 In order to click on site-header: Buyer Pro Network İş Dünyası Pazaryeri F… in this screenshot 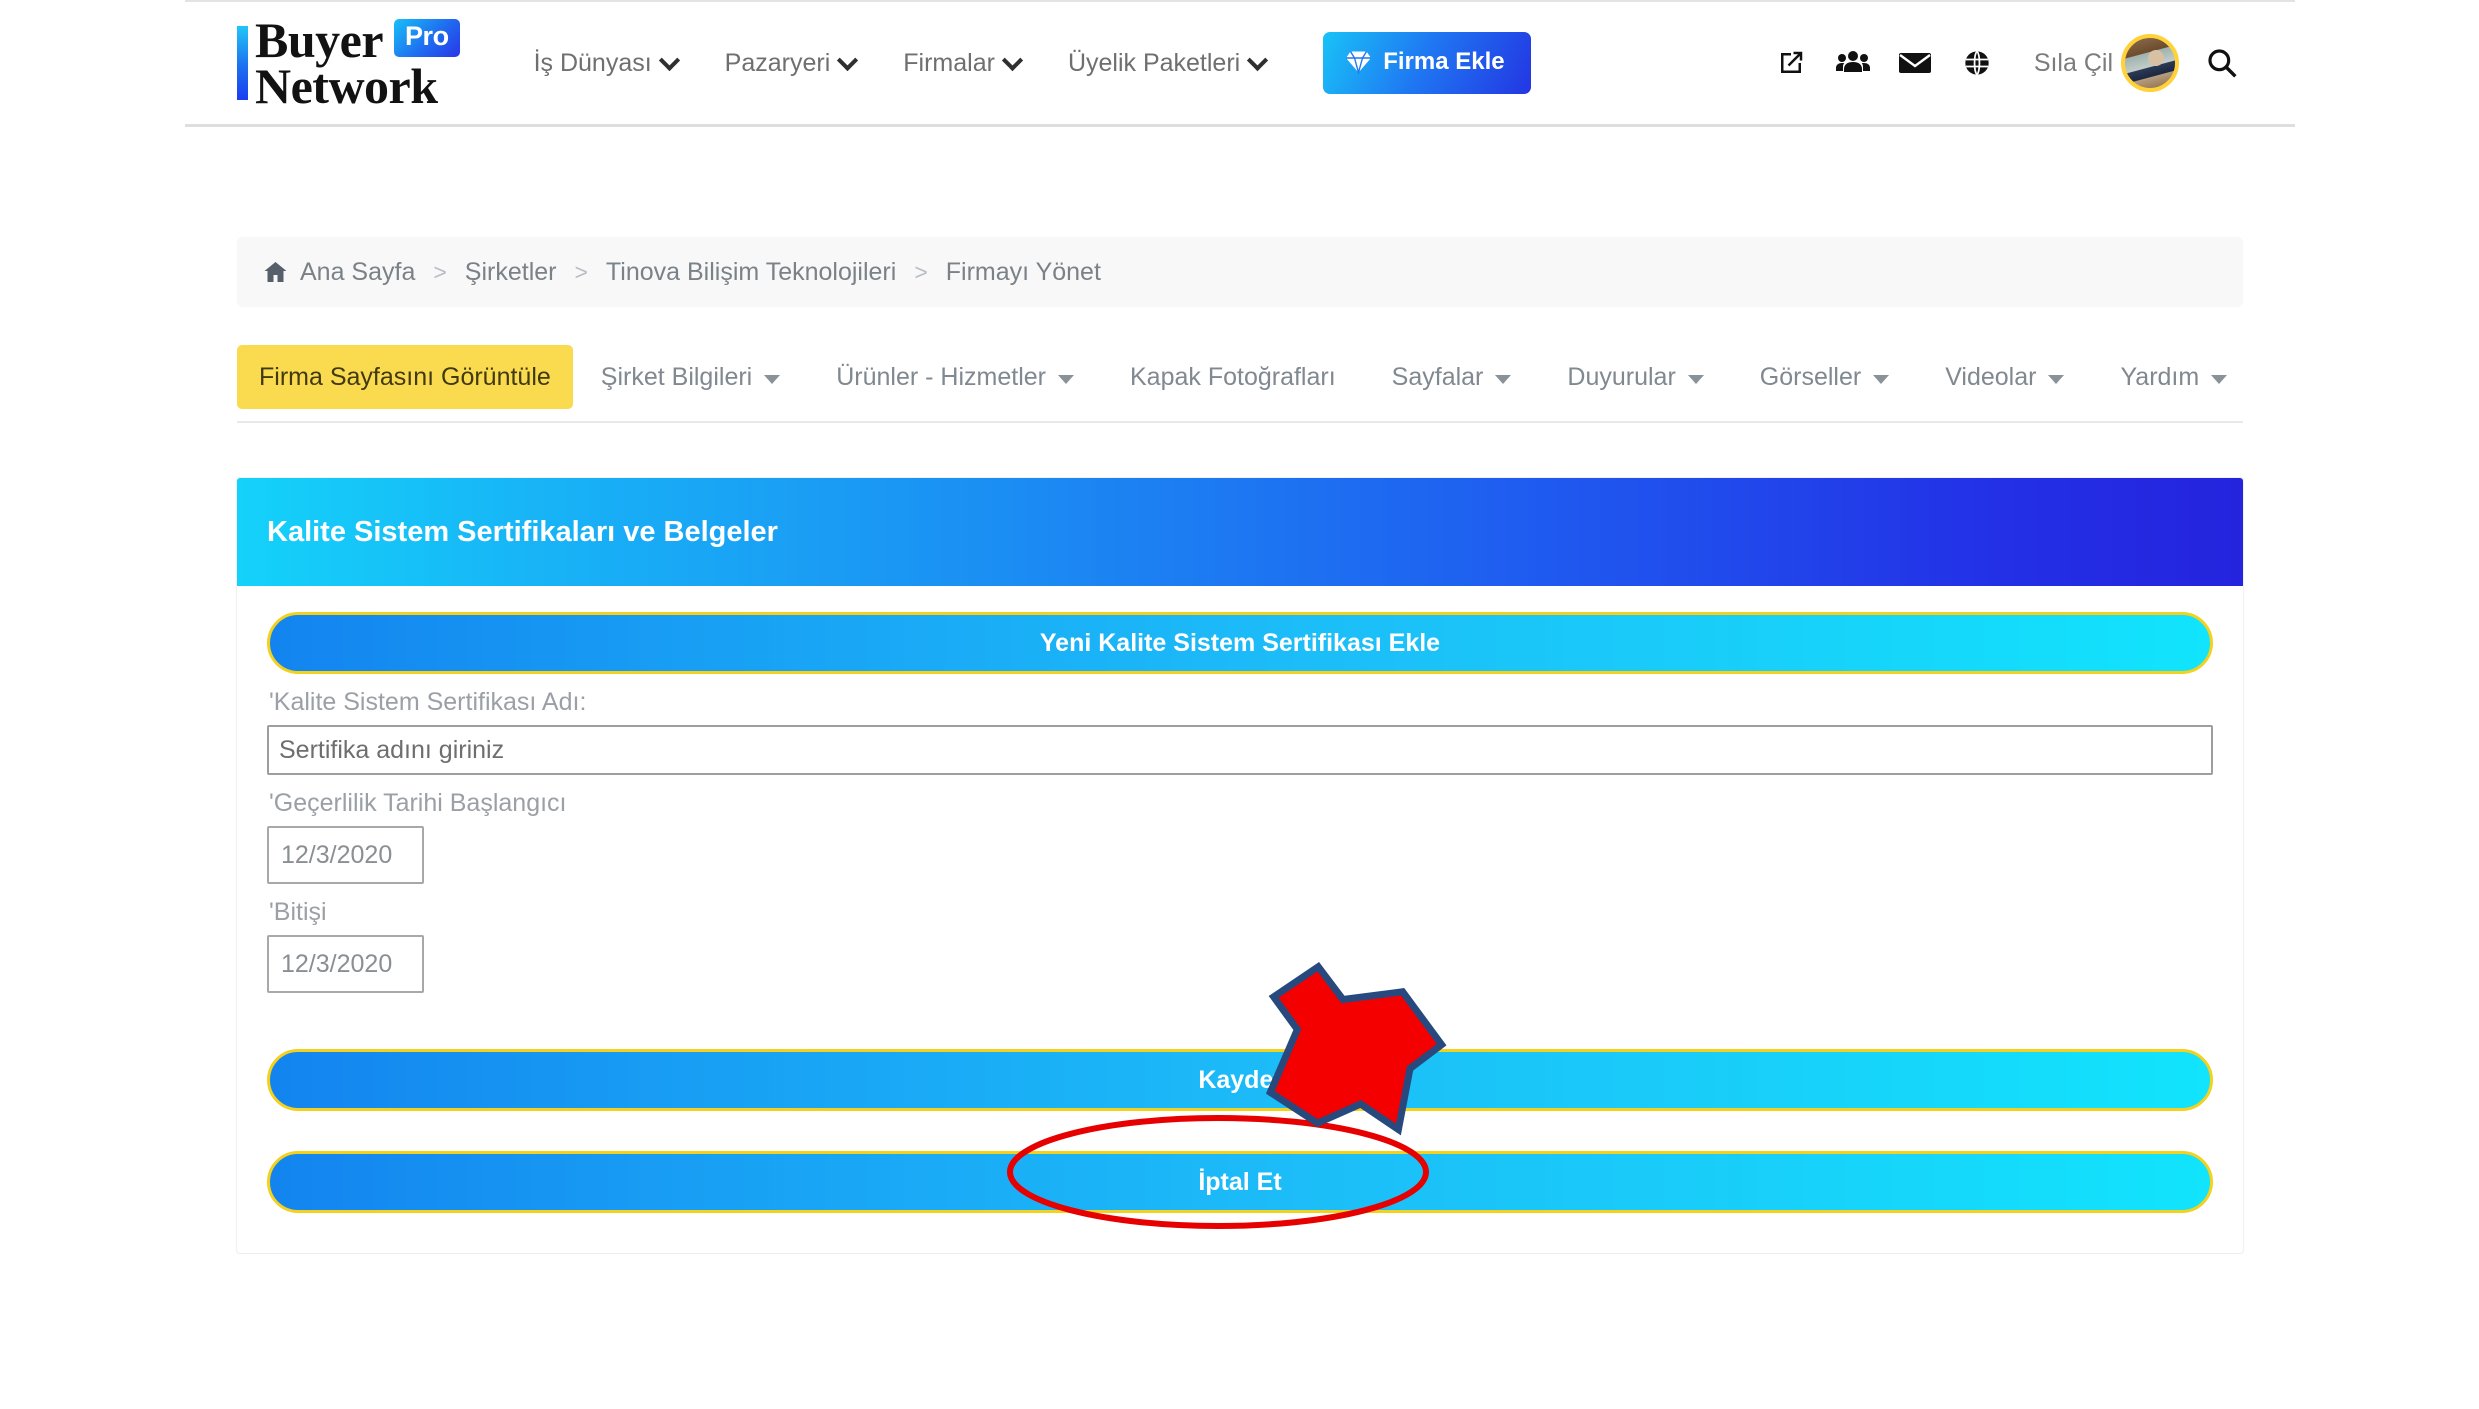, I will do `click(1240, 63)`.